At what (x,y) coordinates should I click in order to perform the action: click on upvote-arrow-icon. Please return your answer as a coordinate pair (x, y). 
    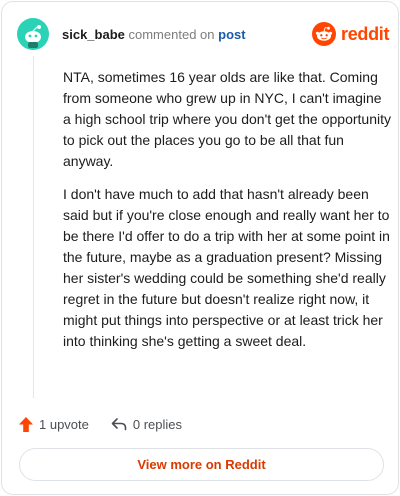
    Looking at the image, I should click on (26, 424).